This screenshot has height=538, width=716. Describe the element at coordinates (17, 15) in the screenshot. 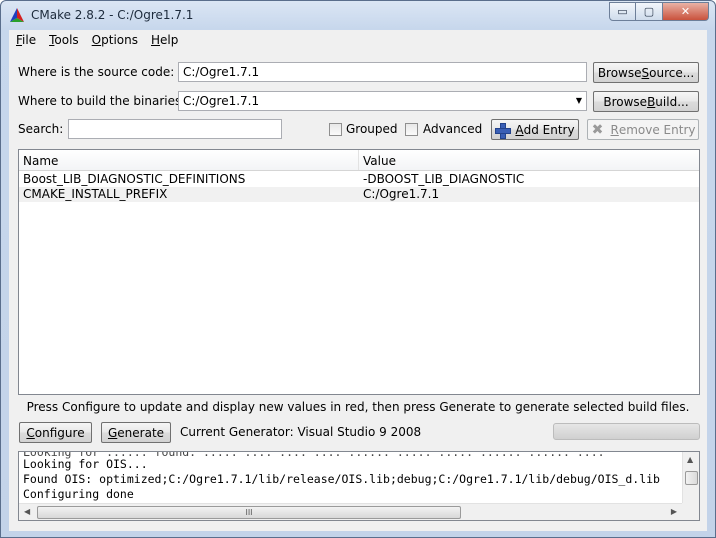

I see `cmake-logo-icon` at that location.